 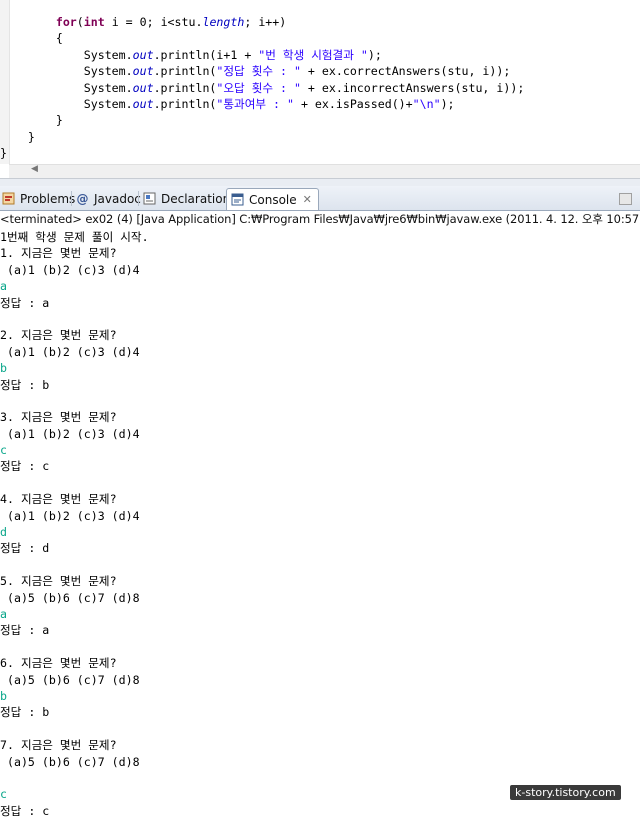 I want to click on code-token: int, so click(x=94, y=22).